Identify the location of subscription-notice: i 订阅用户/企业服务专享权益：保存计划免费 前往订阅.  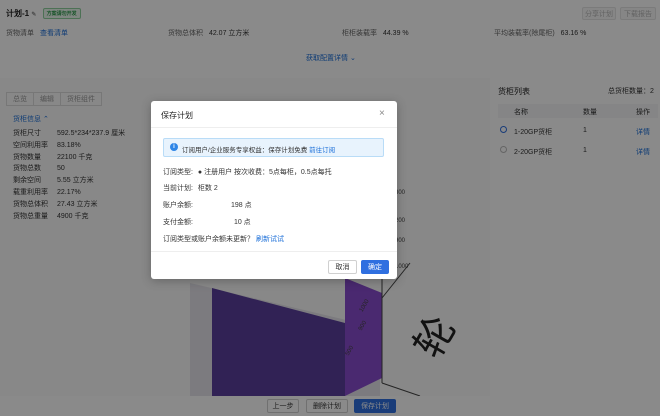
(273, 147).